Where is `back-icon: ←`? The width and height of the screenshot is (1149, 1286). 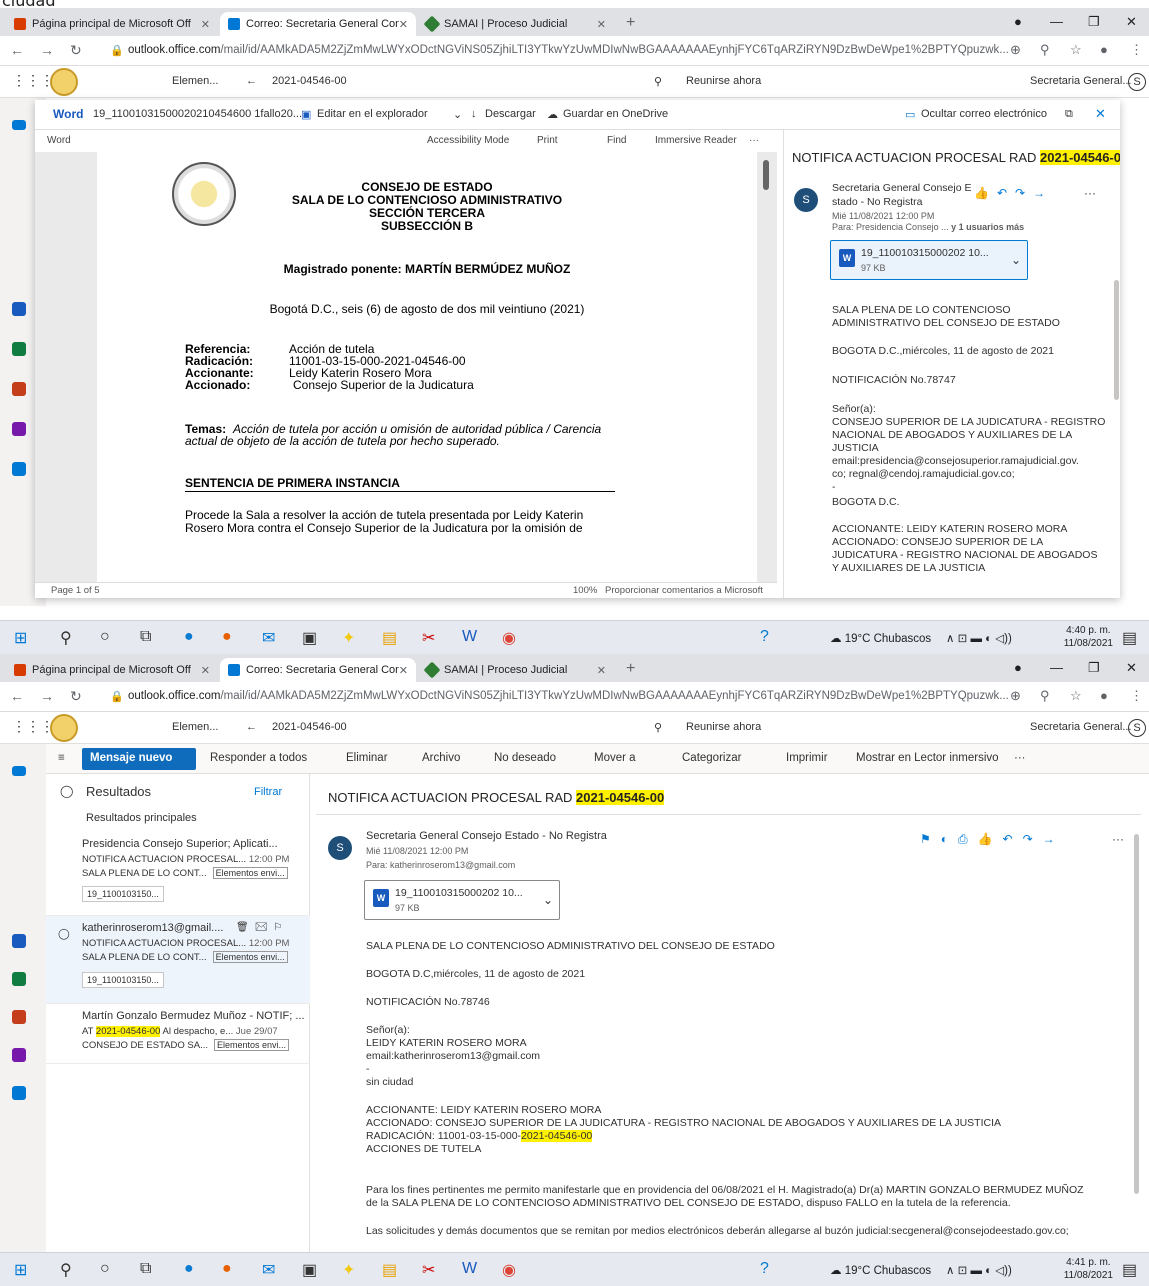
back-icon: ← is located at coordinates (17, 696).